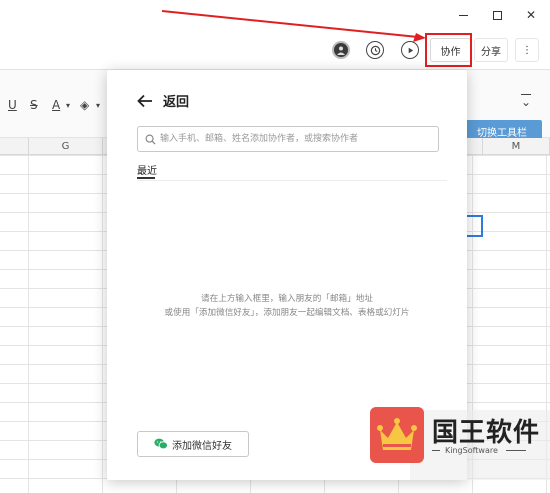 Image resolution: width=550 pixels, height=493 pixels. Describe the element at coordinates (375, 50) in the screenshot. I see `history-icon` at that location.